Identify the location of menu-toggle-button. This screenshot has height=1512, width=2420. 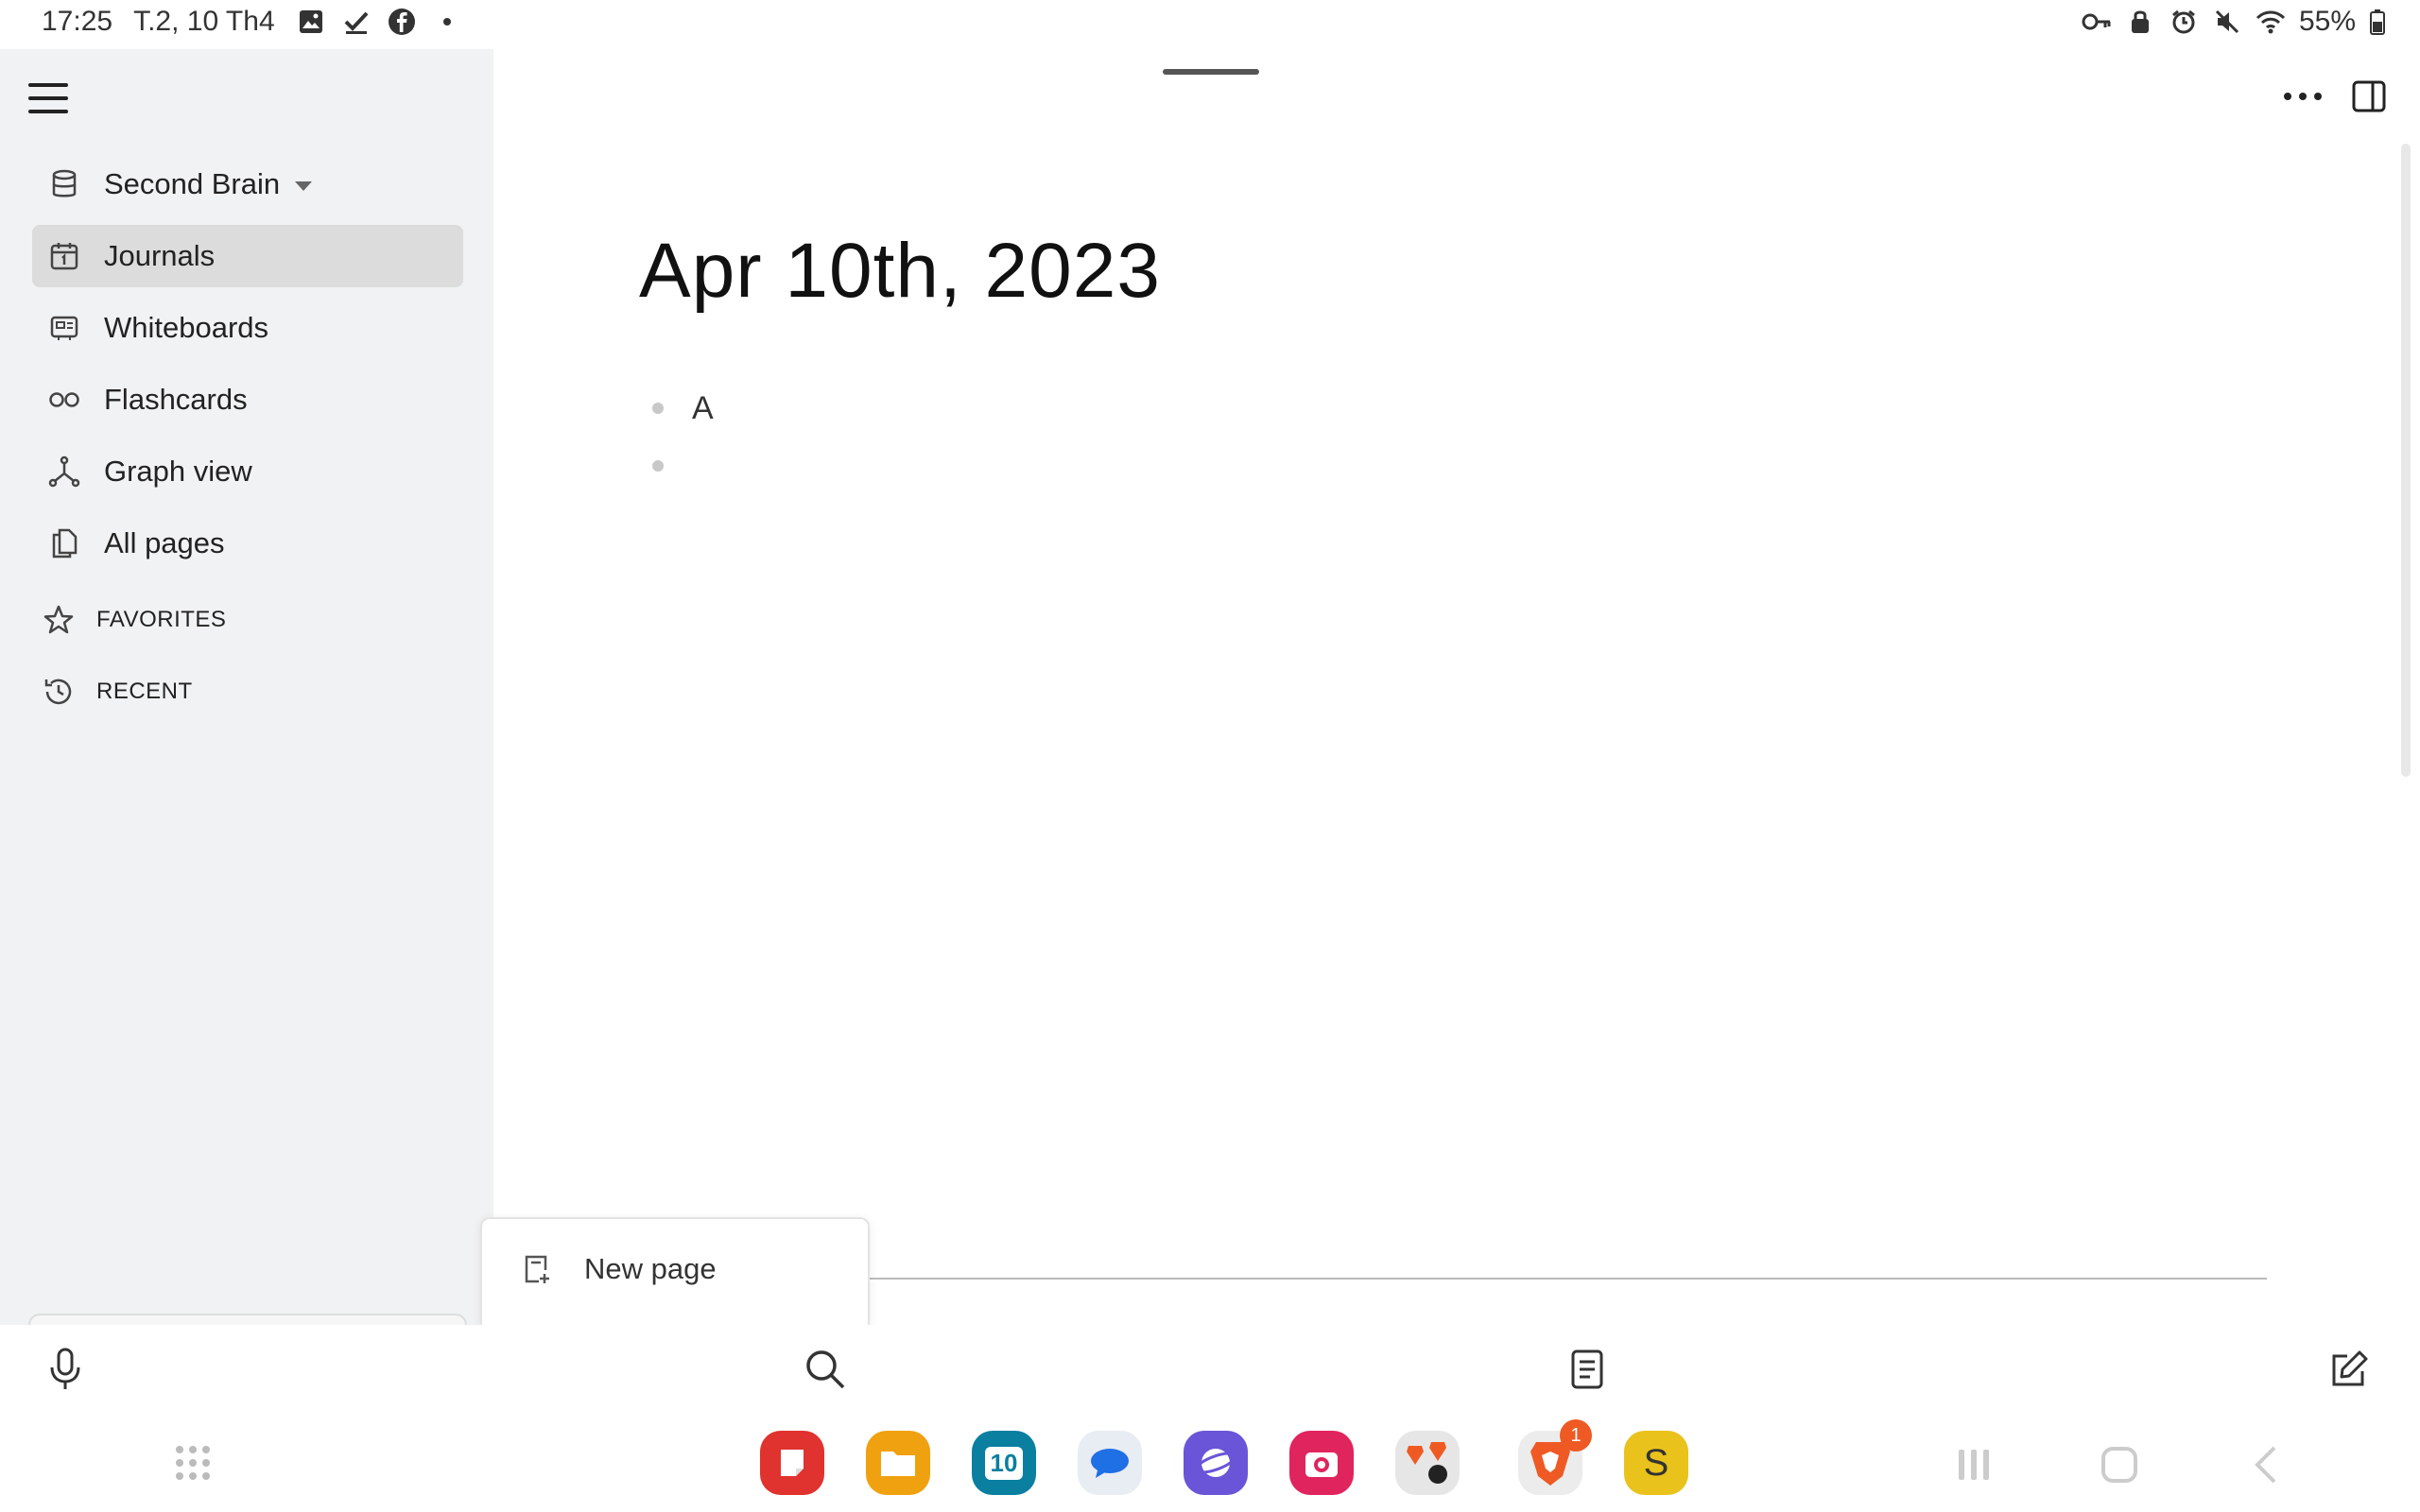
(48, 98).